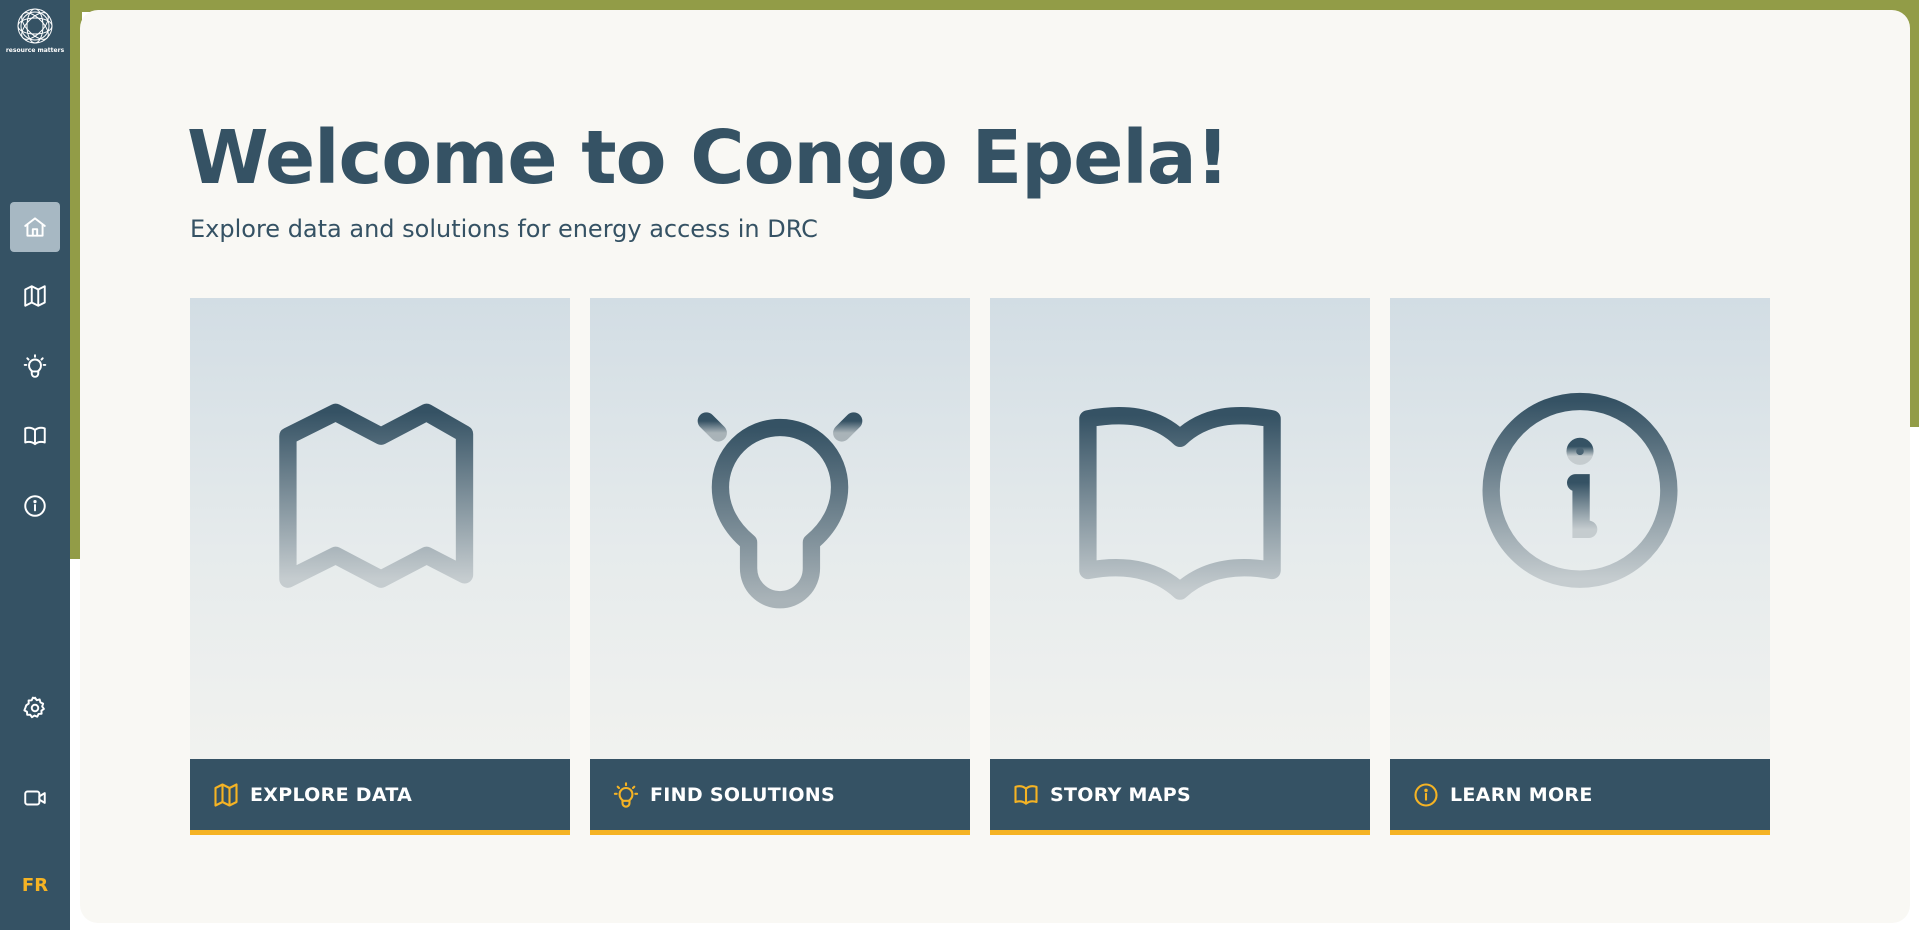  I want to click on card-footer: FIND SOLUTIONS, so click(780, 797).